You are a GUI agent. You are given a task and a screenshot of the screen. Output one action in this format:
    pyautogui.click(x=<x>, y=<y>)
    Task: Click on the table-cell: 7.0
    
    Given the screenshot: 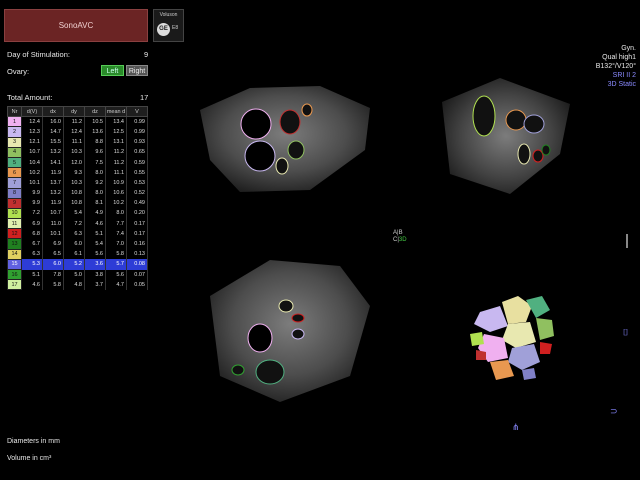 What is the action you would take?
    pyautogui.click(x=116, y=244)
    